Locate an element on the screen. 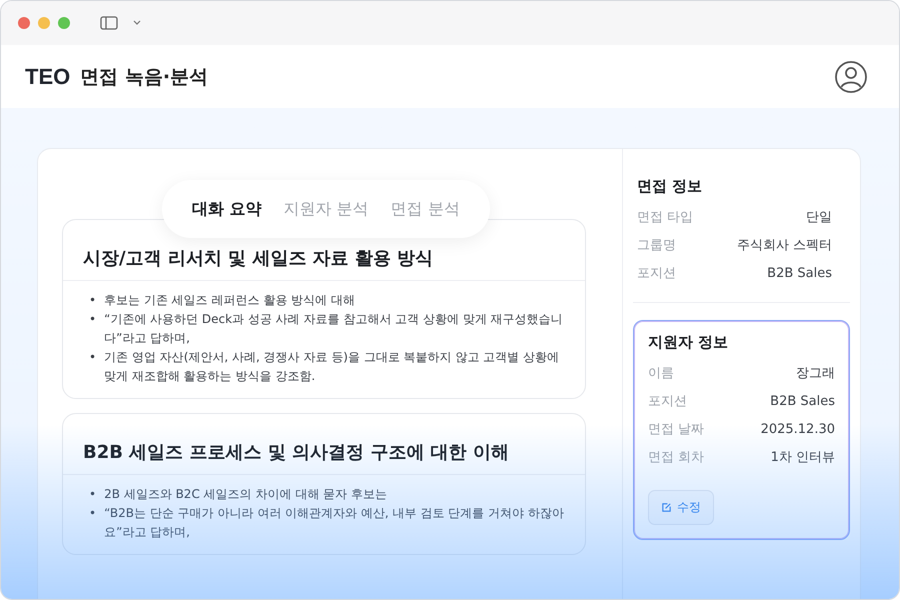 The image size is (900, 600). user-avatar-icon is located at coordinates (851, 77).